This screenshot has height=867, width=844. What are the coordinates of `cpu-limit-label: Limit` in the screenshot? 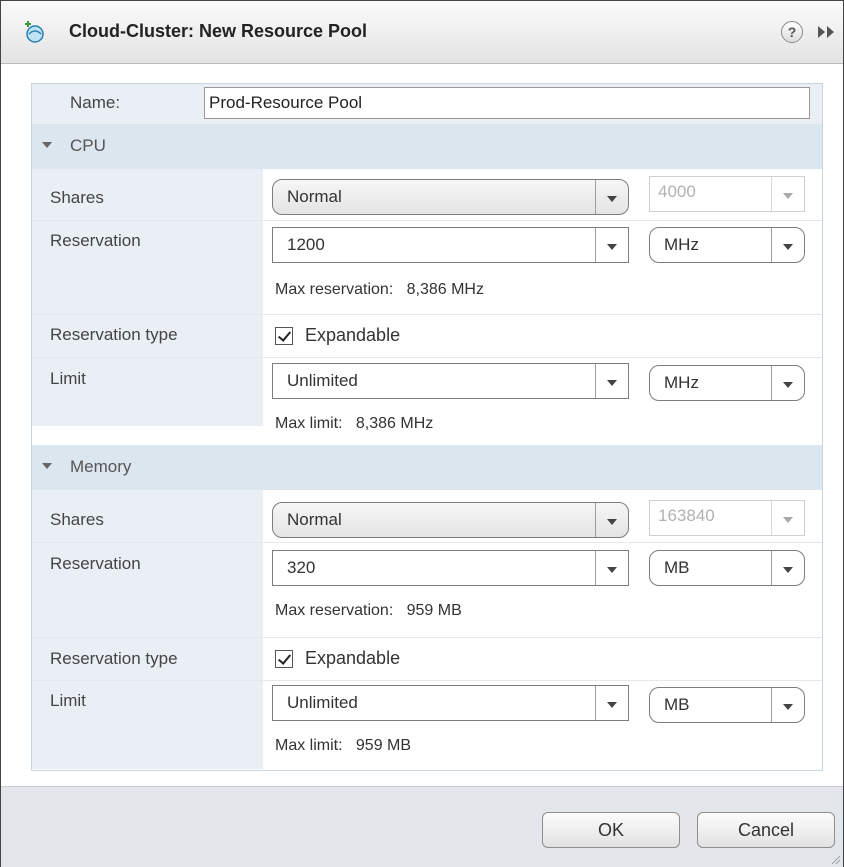 It's located at (68, 378).